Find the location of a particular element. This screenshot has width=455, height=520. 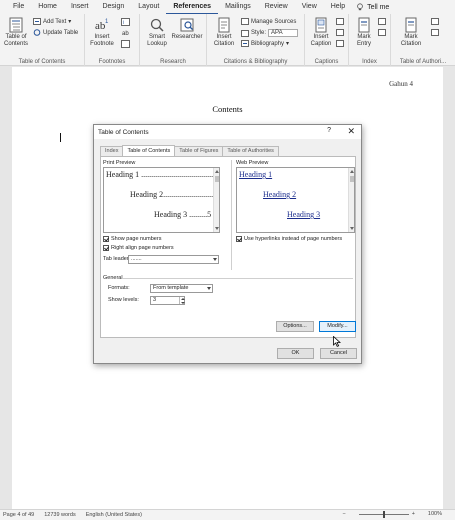

citation-label-2: Citation is located at coordinates (224, 44).